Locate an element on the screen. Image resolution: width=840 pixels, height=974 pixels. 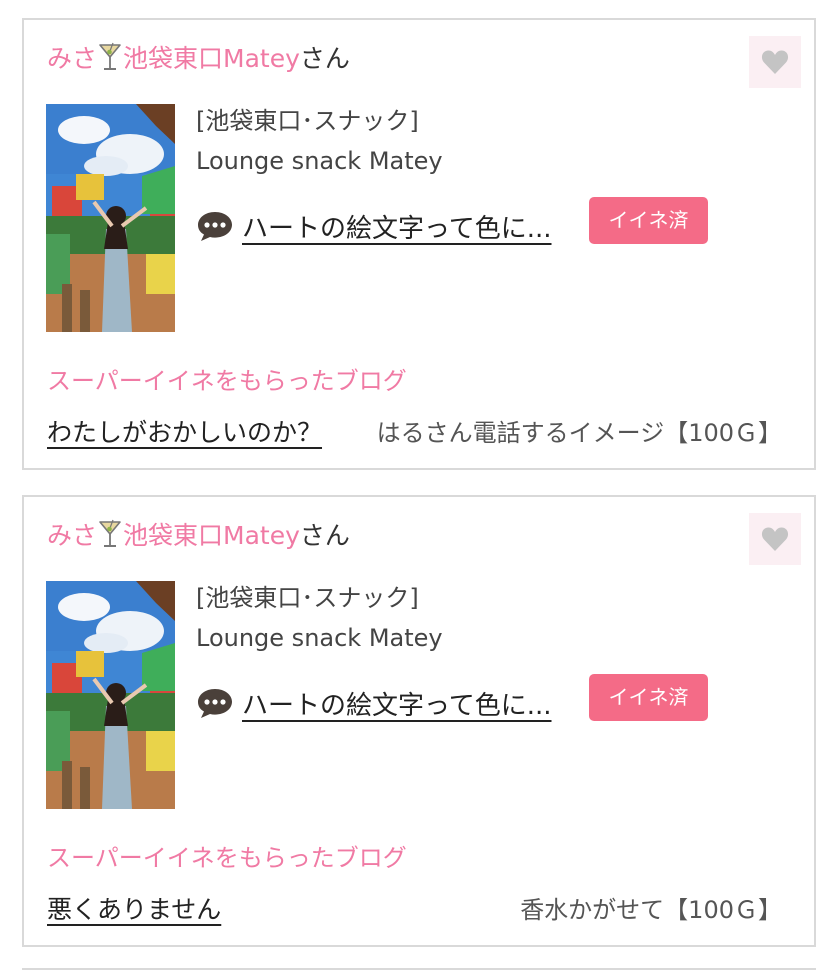
super-iine-blog-link: わたしがおかしいのか？ is located at coordinates (184, 433).